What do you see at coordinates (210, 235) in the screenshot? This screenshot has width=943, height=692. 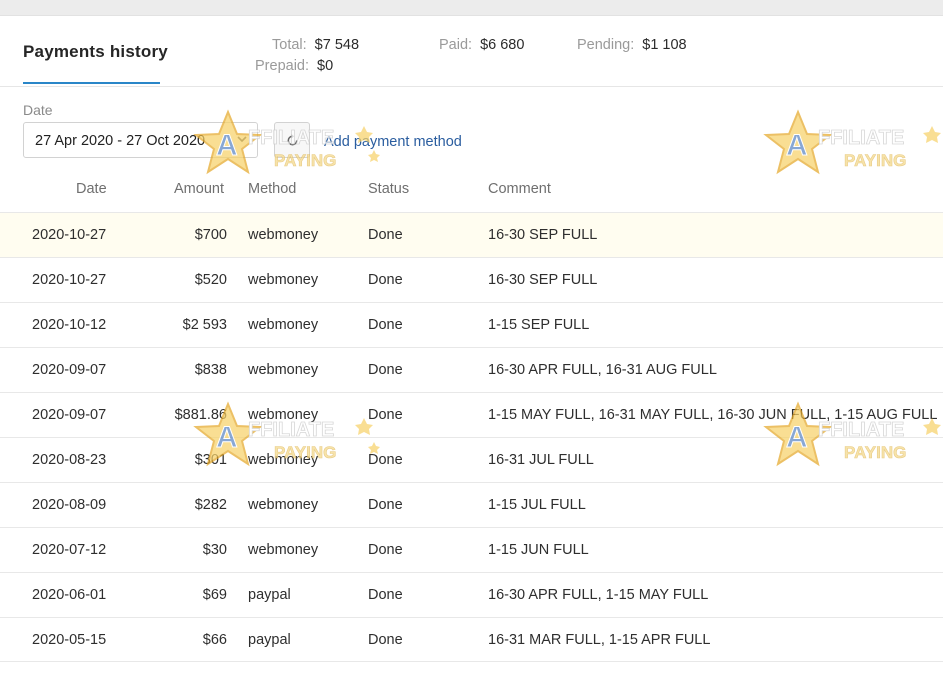 I see `cell-amount: $700` at bounding box center [210, 235].